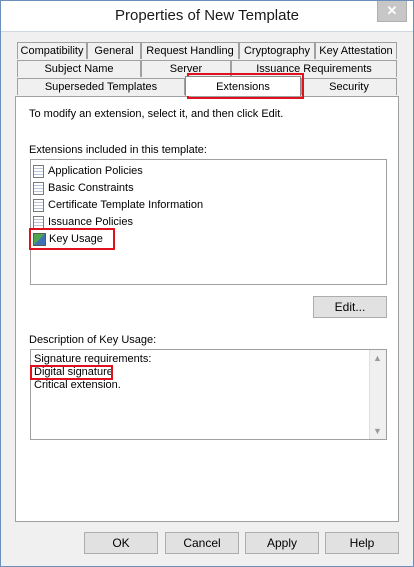  I want to click on tab-cryptography: Cryptography, so click(277, 50).